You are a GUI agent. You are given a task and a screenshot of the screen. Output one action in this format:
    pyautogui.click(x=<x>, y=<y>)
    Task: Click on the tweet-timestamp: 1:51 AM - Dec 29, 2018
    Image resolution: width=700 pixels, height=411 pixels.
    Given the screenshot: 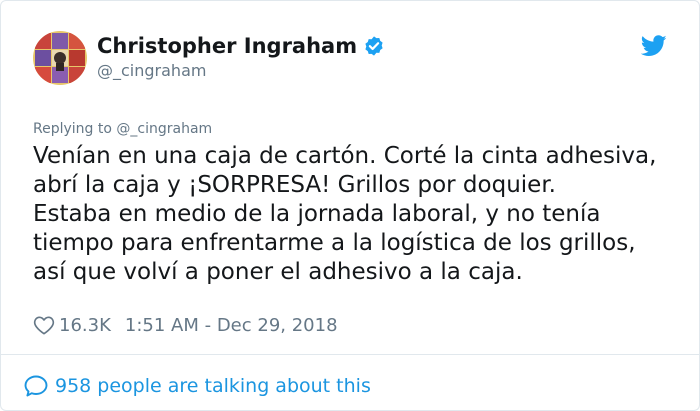 What is the action you would take?
    pyautogui.click(x=231, y=325)
    